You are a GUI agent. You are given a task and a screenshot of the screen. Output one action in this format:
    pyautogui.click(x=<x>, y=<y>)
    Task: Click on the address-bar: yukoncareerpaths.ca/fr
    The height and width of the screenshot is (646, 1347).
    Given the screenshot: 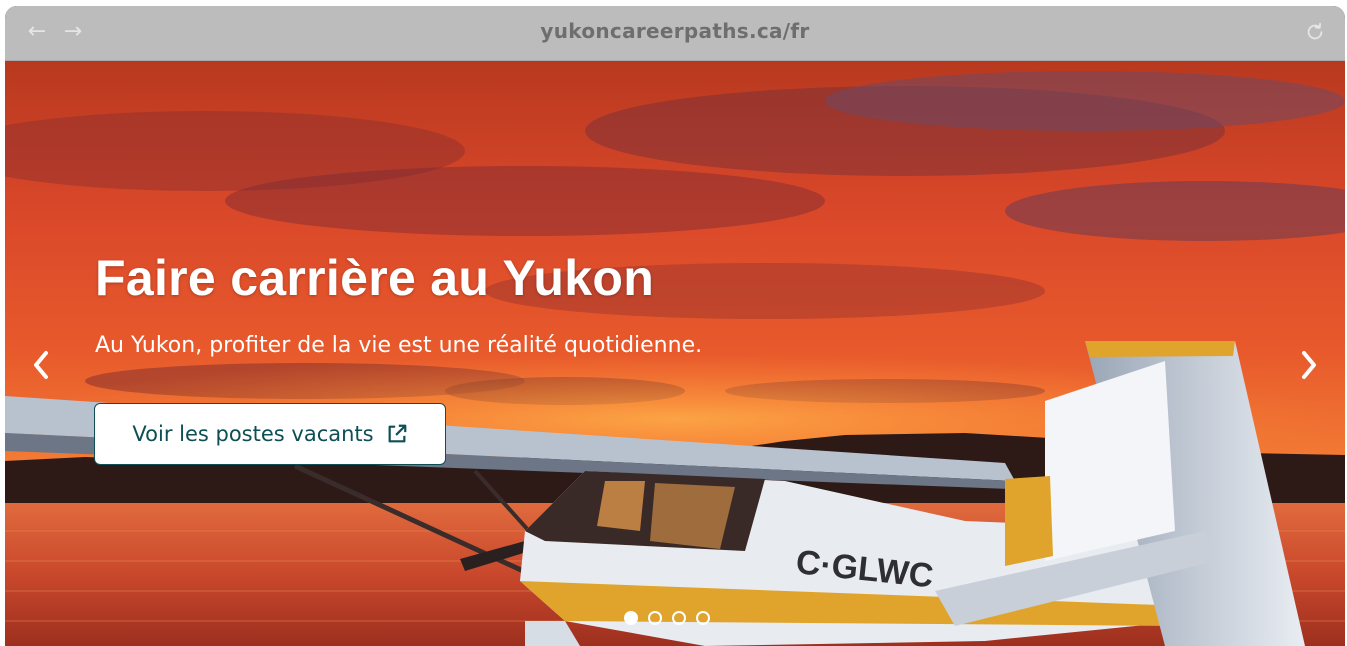 What is the action you would take?
    pyautogui.click(x=675, y=31)
    